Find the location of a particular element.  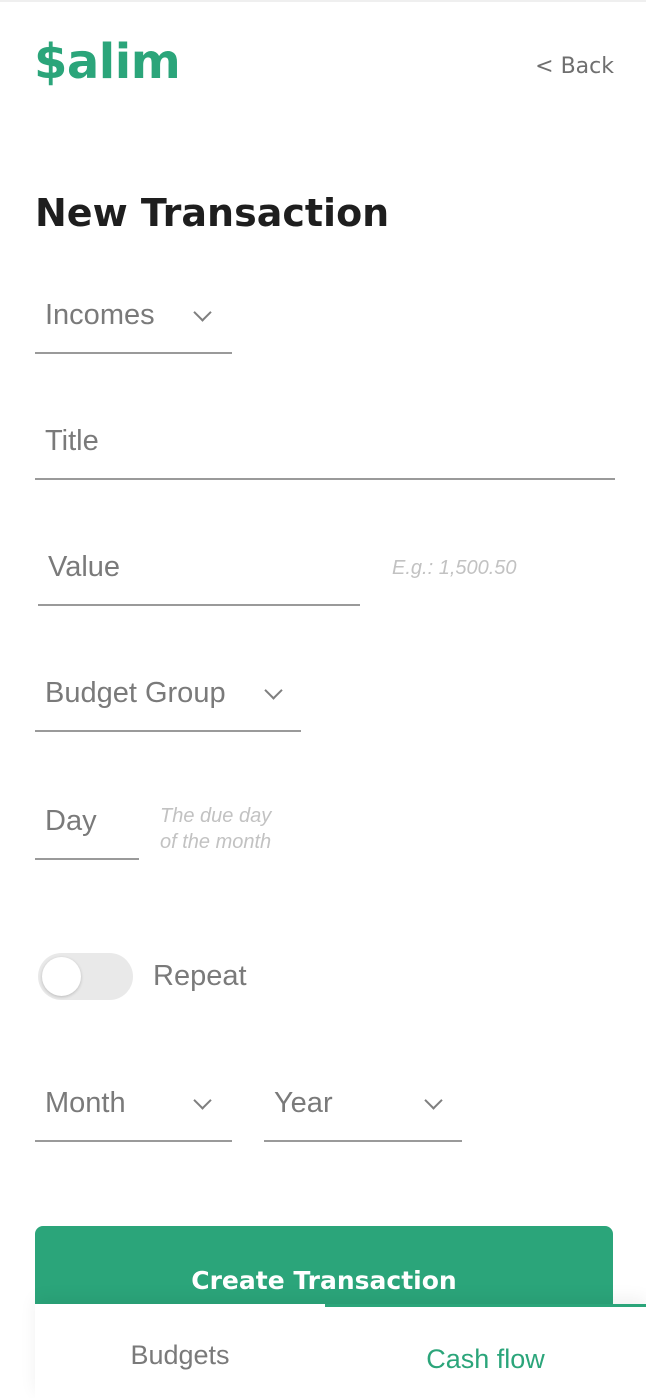

day-input: Day is located at coordinates (87, 829).